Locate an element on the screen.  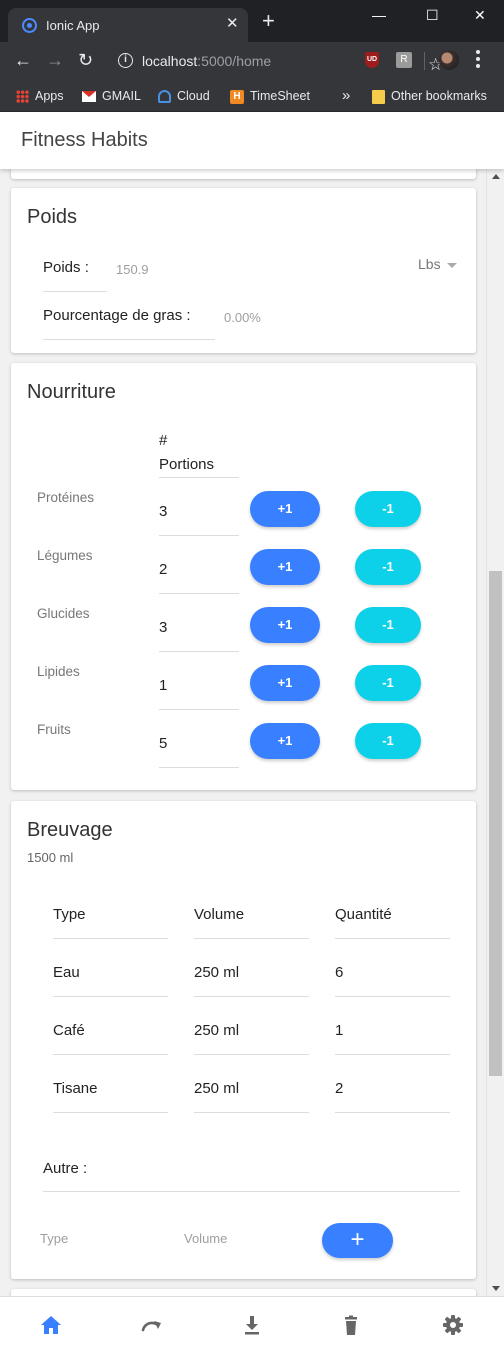
volume-input: Volume is located at coordinates (205, 1238).